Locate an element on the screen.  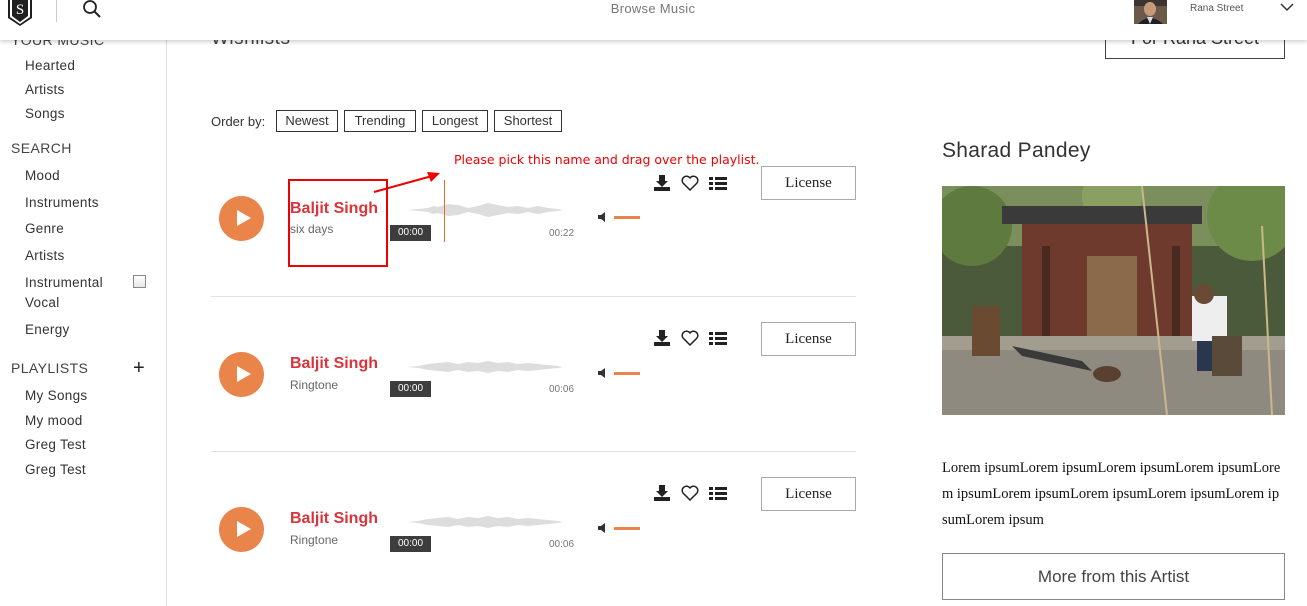
top-bar: S Browse Music Rana Street is located at coordinates (653, 20).